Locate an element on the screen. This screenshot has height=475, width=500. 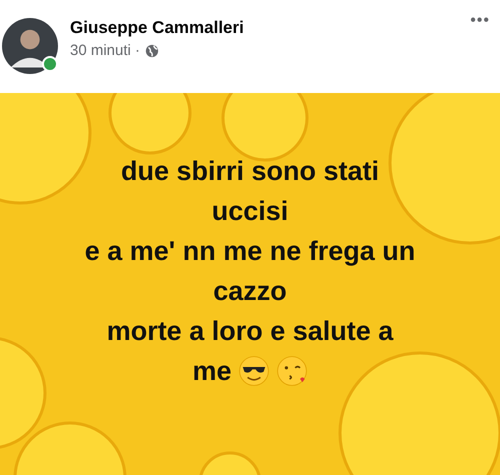
post-text-line: due sbirri sono stati is located at coordinates (250, 171).